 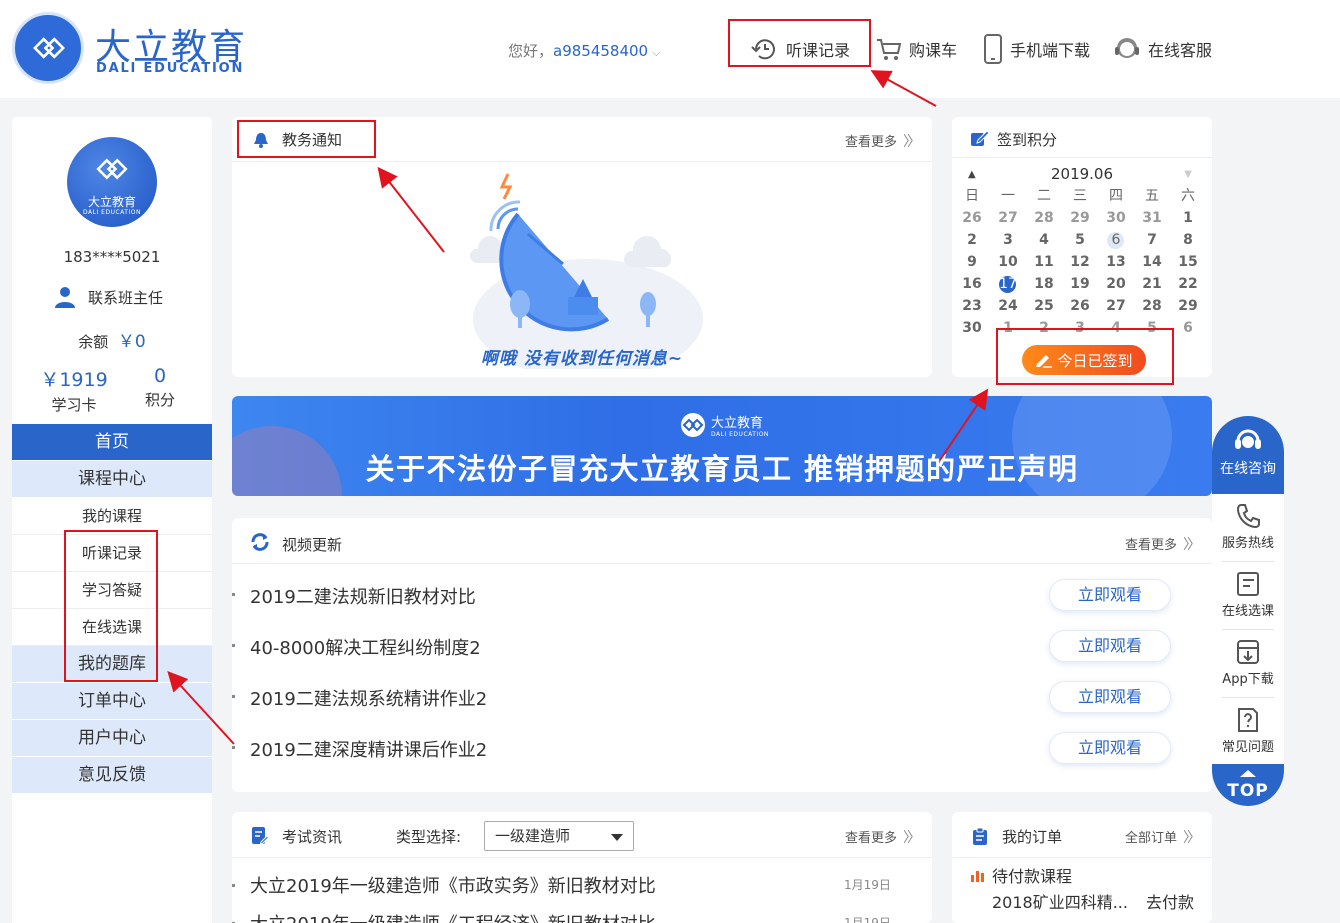 What do you see at coordinates (1152, 284) in the screenshot?
I see `calendar-day: 21` at bounding box center [1152, 284].